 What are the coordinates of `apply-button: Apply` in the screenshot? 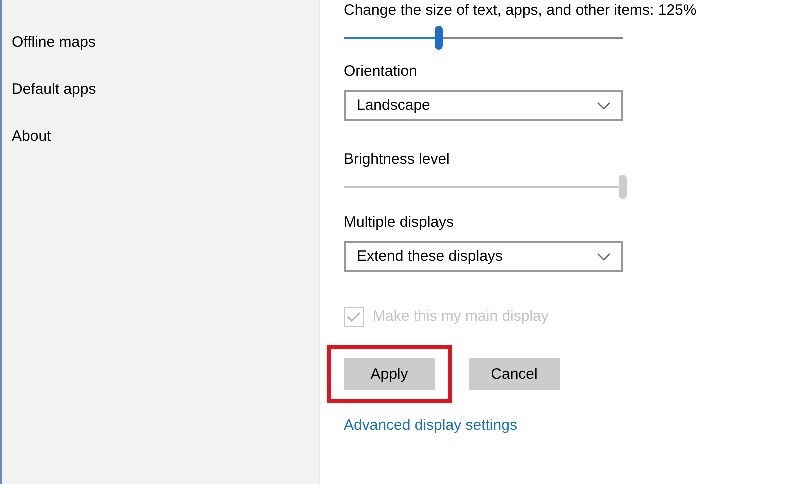 It's located at (389, 374).